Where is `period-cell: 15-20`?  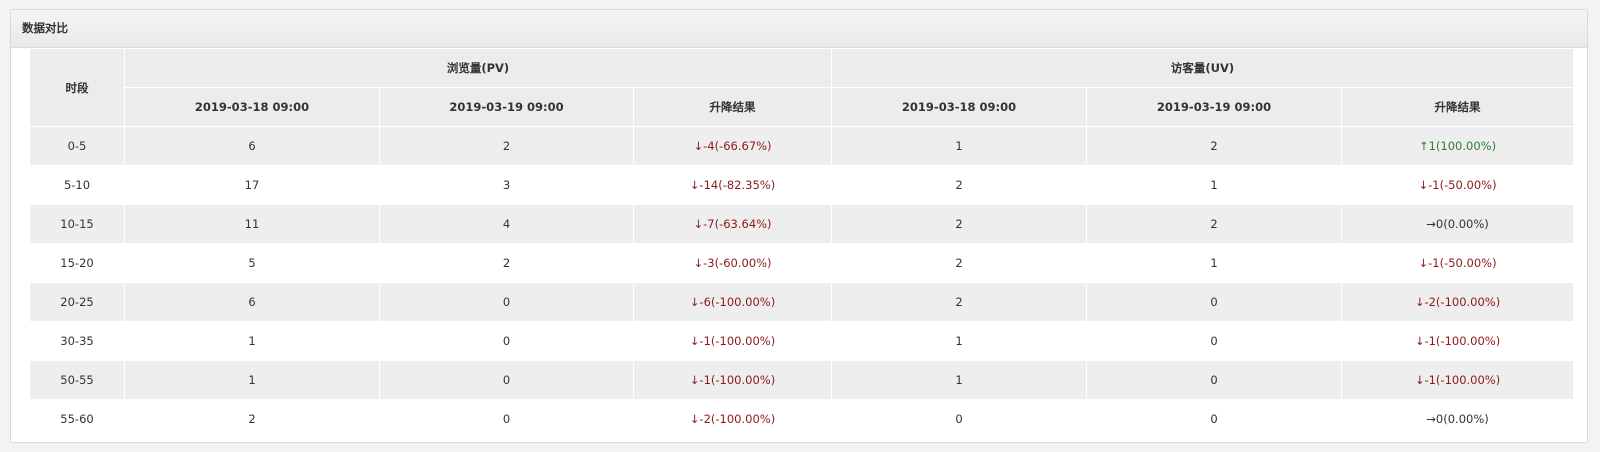 period-cell: 15-20 is located at coordinates (77, 263).